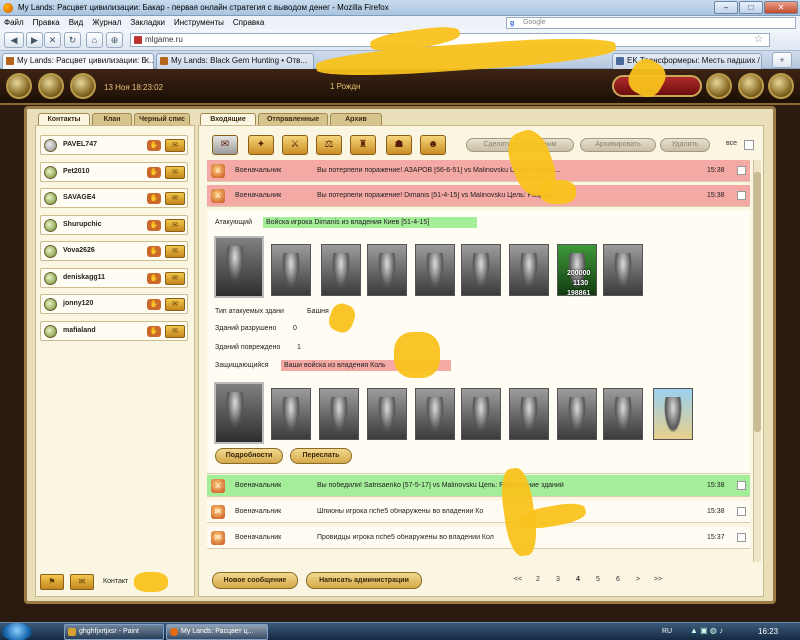 Image resolution: width=800 pixels, height=640 pixels. Describe the element at coordinates (14, 22) in the screenshot. I see `menu-file: Файл` at that location.